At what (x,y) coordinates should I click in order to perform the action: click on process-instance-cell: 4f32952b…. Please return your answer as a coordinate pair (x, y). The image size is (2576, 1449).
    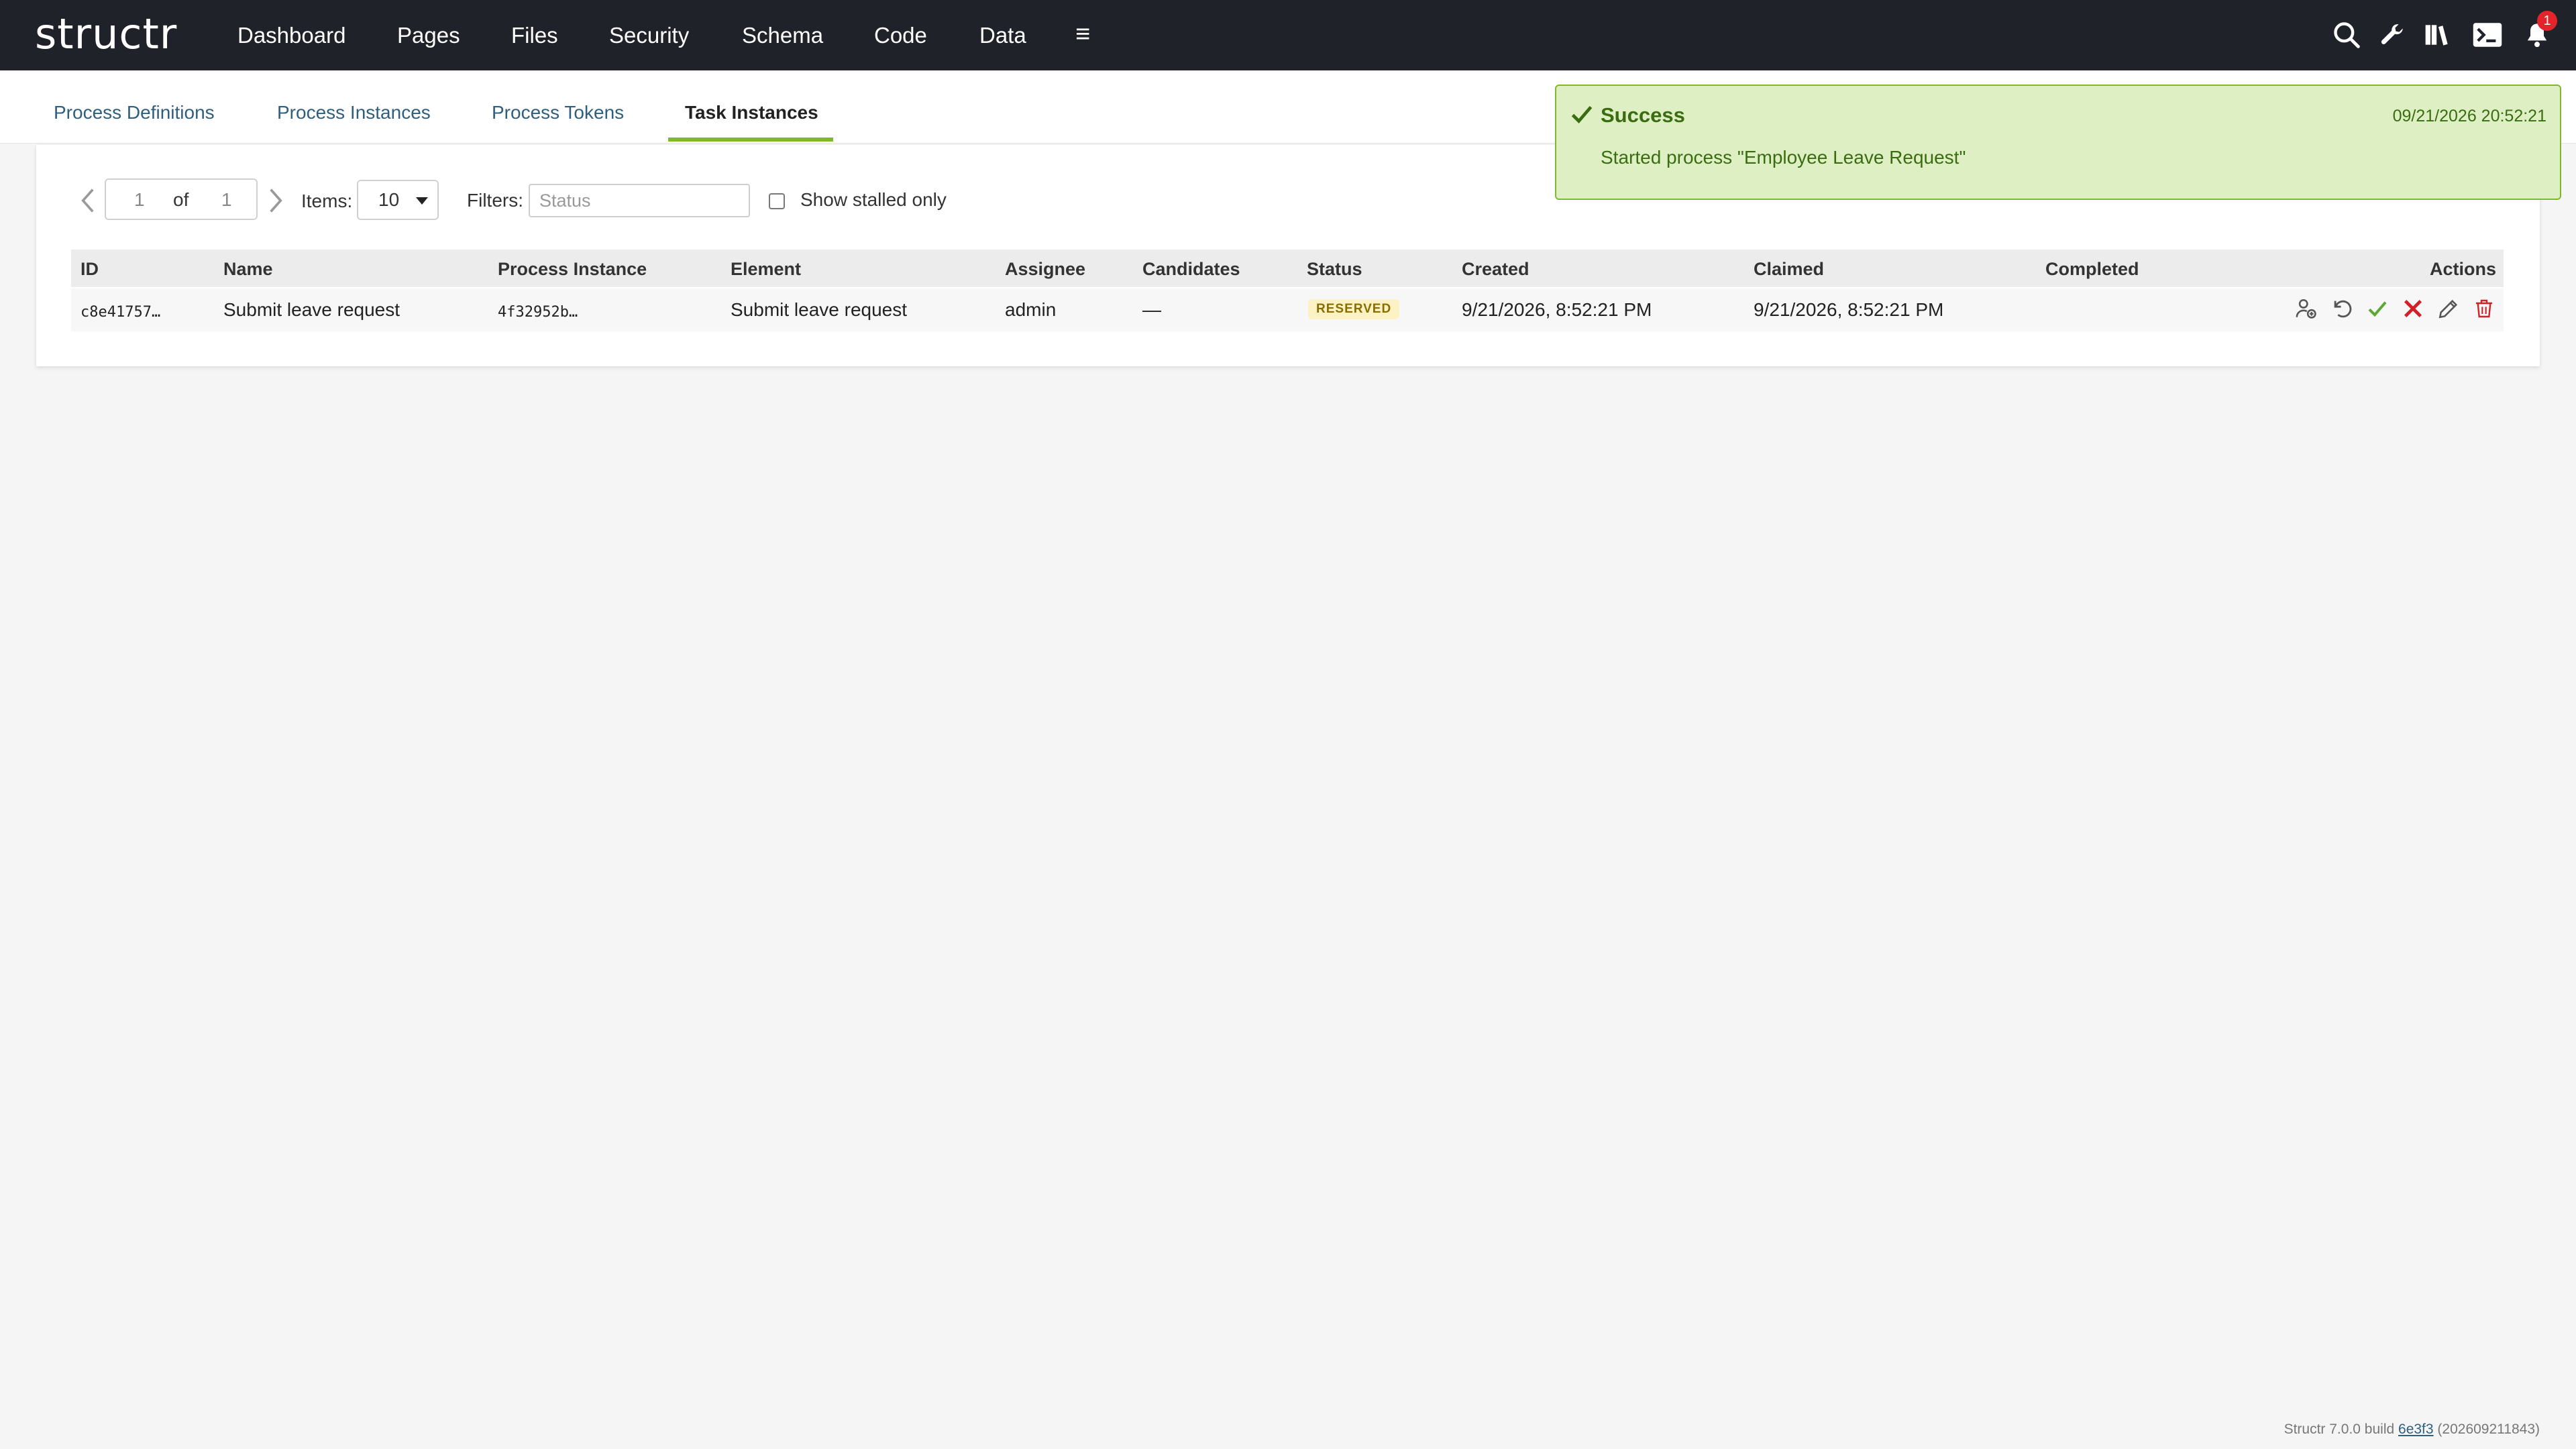
    Looking at the image, I should click on (538, 312).